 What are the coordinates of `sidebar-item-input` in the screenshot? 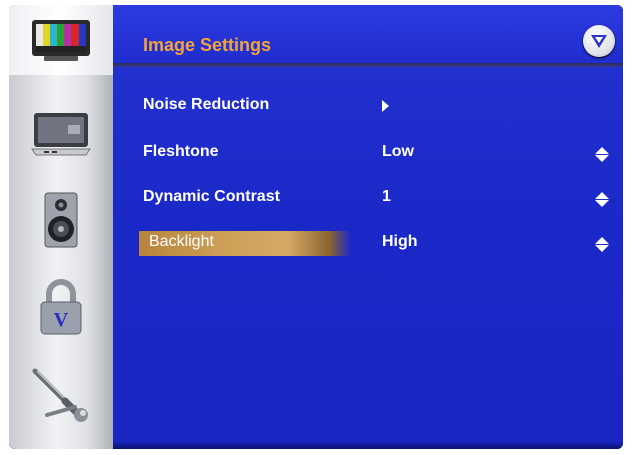 It's located at (61, 134).